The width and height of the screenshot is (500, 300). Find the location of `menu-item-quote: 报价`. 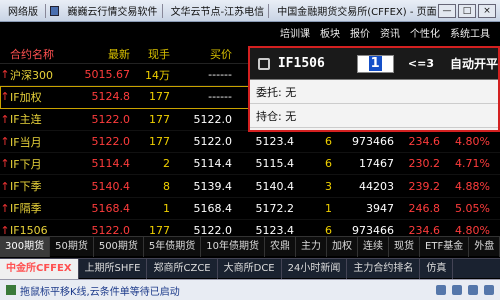

menu-item-quote: 报价 is located at coordinates (360, 32).